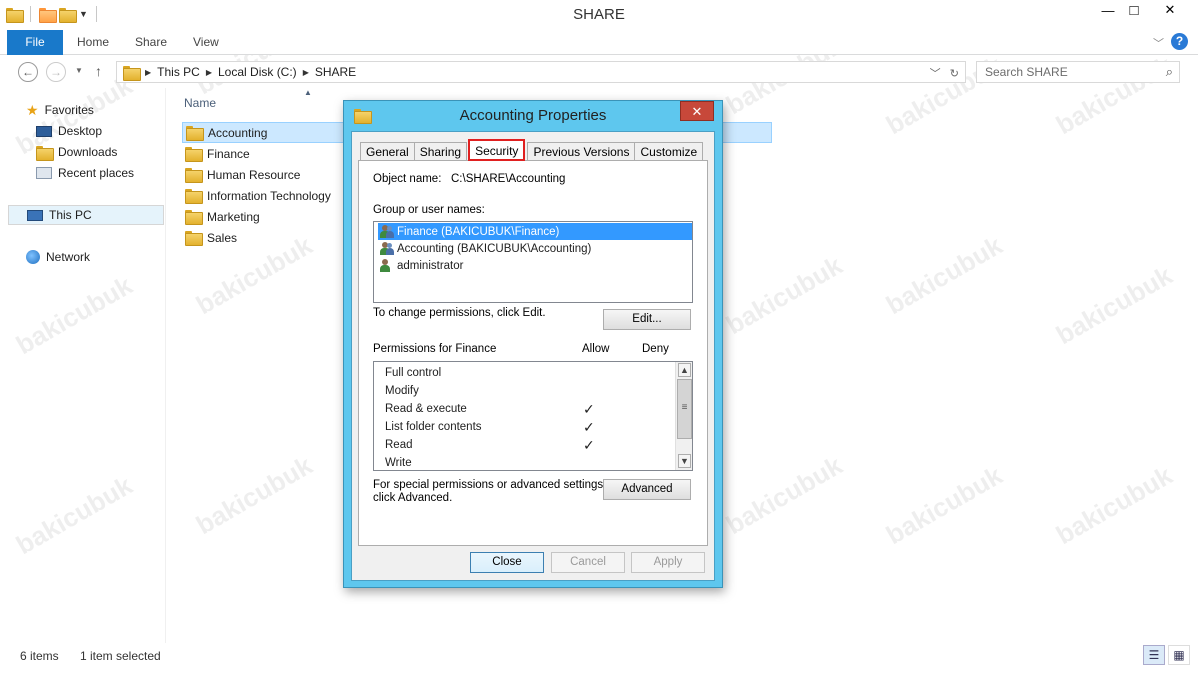  I want to click on nav-desktop: Desktop, so click(69, 131).